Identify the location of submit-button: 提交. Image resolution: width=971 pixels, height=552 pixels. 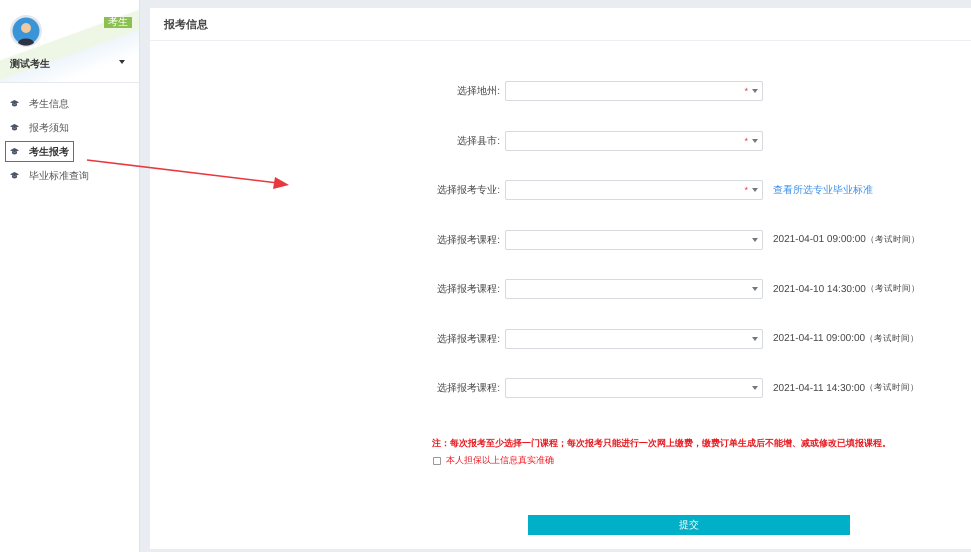
(689, 525).